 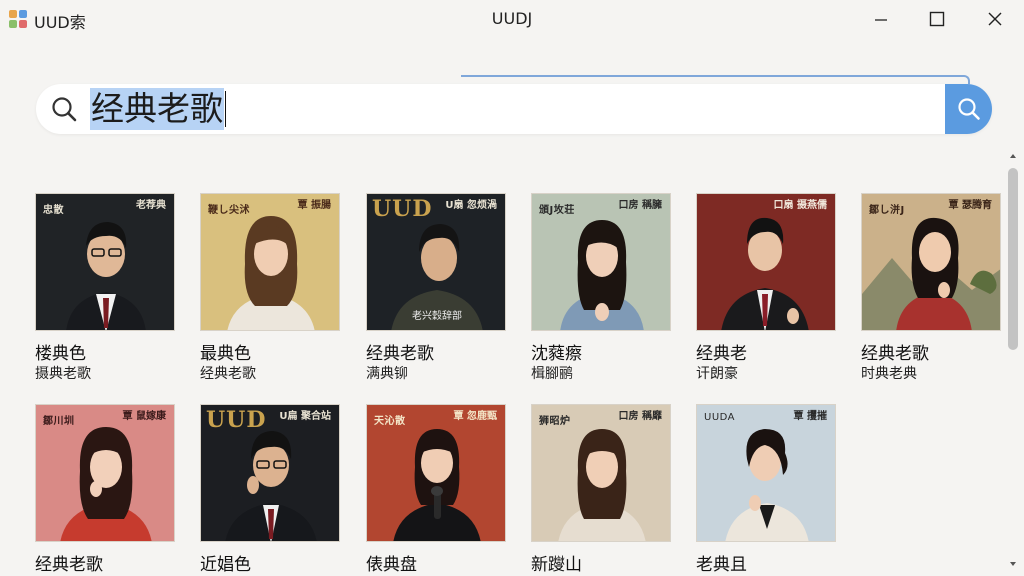 I want to click on album-cover: 口扇 摄燕儒, so click(x=766, y=262).